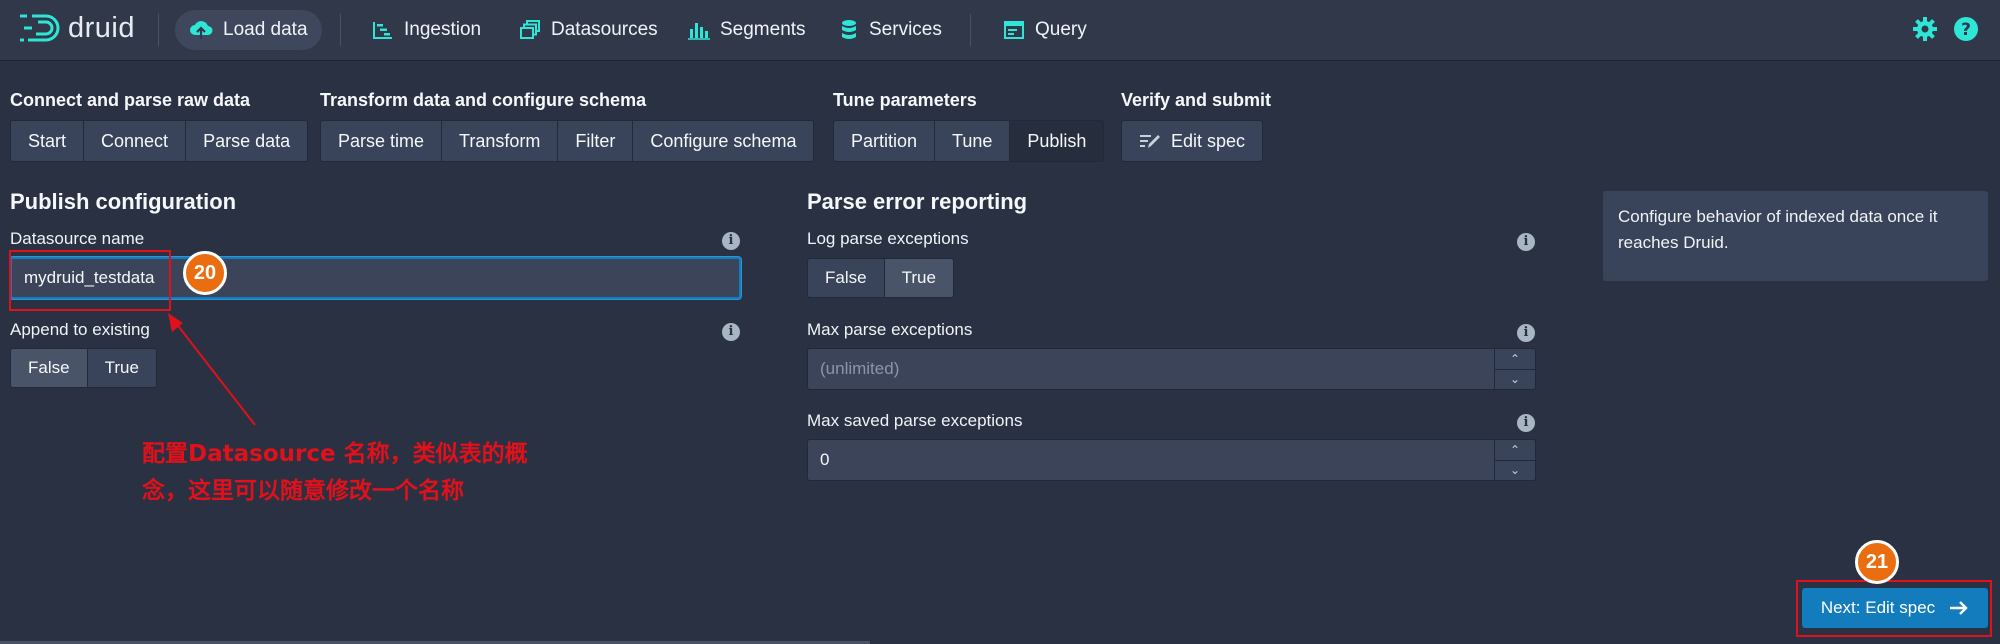  Describe the element at coordinates (890, 329) in the screenshot. I see `max-parse-exceptions-label: Max parse exceptions` at that location.